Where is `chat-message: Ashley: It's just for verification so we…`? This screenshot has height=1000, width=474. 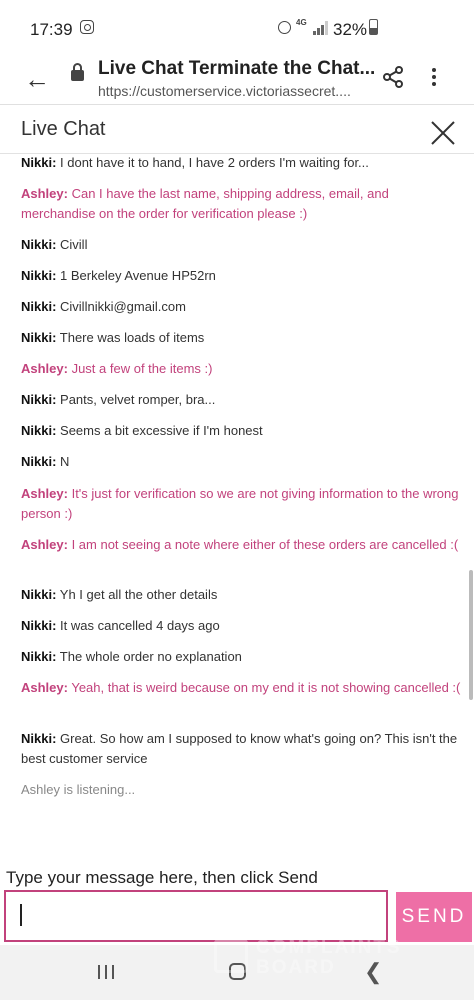 chat-message: Ashley: It's just for verification so we… is located at coordinates (240, 503).